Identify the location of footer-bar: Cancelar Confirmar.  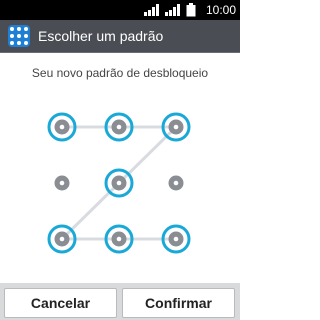
(120, 301).